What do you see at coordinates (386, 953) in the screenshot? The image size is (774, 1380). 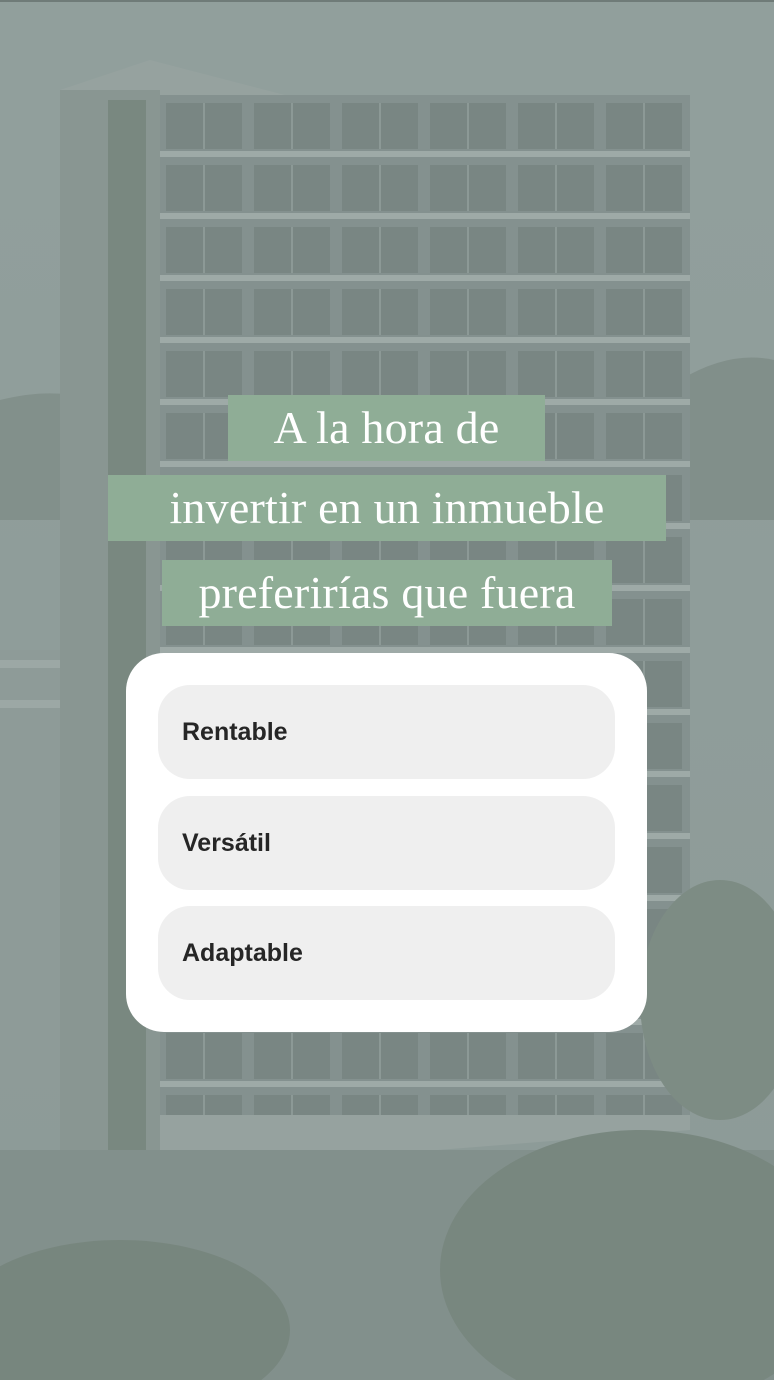 I see `poll-option-adaptable: Adaptable` at bounding box center [386, 953].